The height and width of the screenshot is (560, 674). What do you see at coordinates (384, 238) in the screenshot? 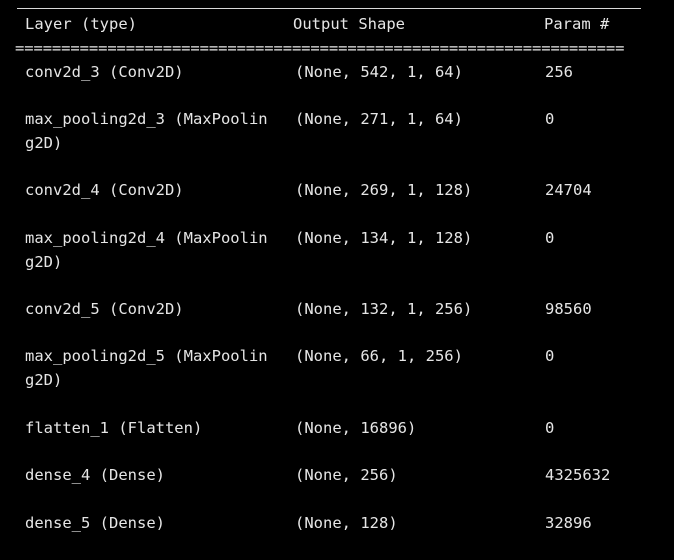
I see `output-shape: (None, 134, 1, 128)` at bounding box center [384, 238].